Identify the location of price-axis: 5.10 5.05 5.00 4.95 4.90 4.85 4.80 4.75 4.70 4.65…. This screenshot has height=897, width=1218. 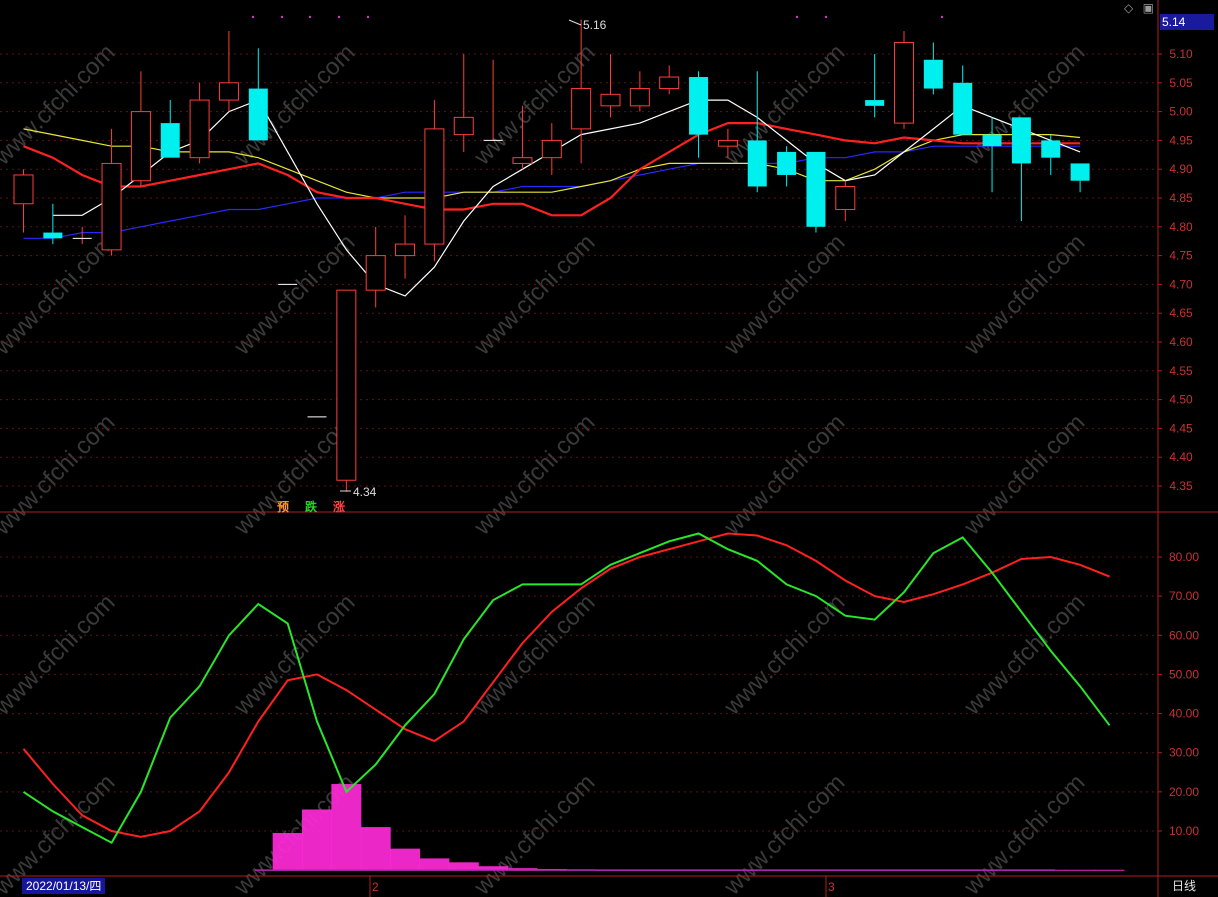
(1178, 442).